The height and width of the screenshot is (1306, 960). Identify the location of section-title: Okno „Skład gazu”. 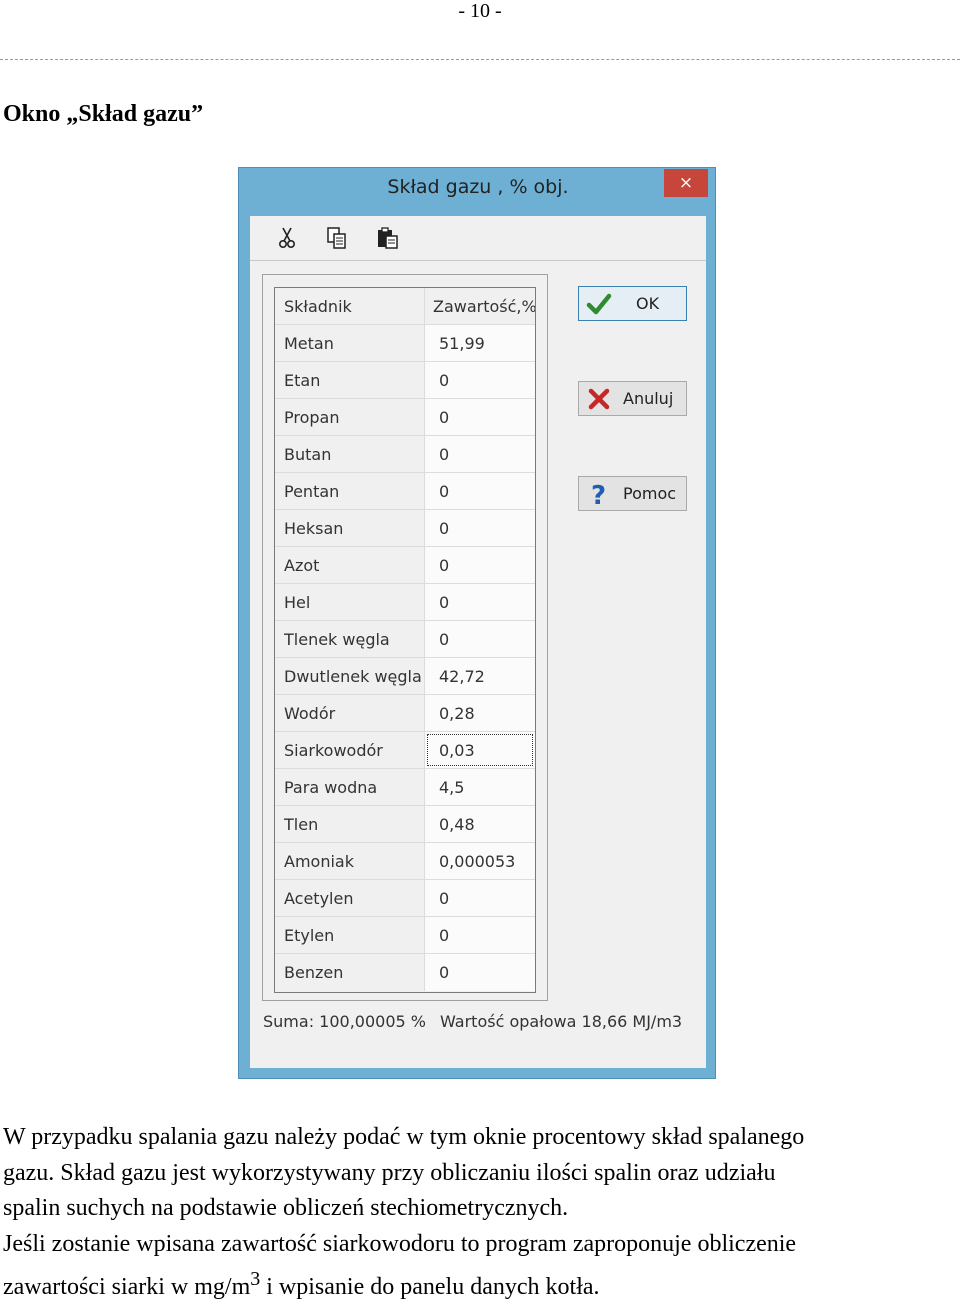
(103, 114).